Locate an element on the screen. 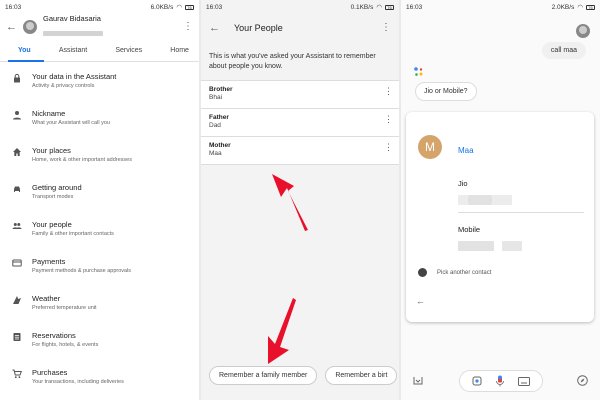 The width and height of the screenshot is (600, 400). microphone-icon is located at coordinates (500, 381).